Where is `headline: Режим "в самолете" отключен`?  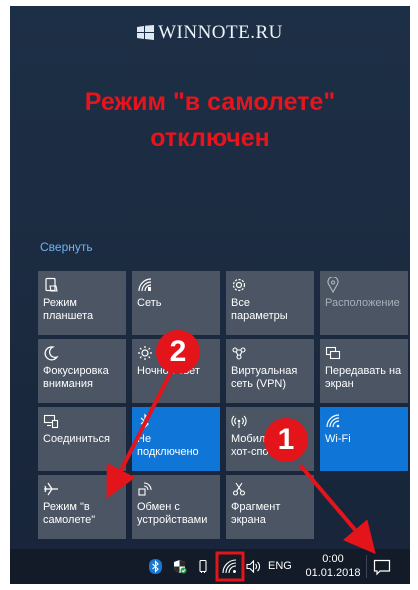 headline: Режим "в самолете" отключен is located at coordinates (210, 120).